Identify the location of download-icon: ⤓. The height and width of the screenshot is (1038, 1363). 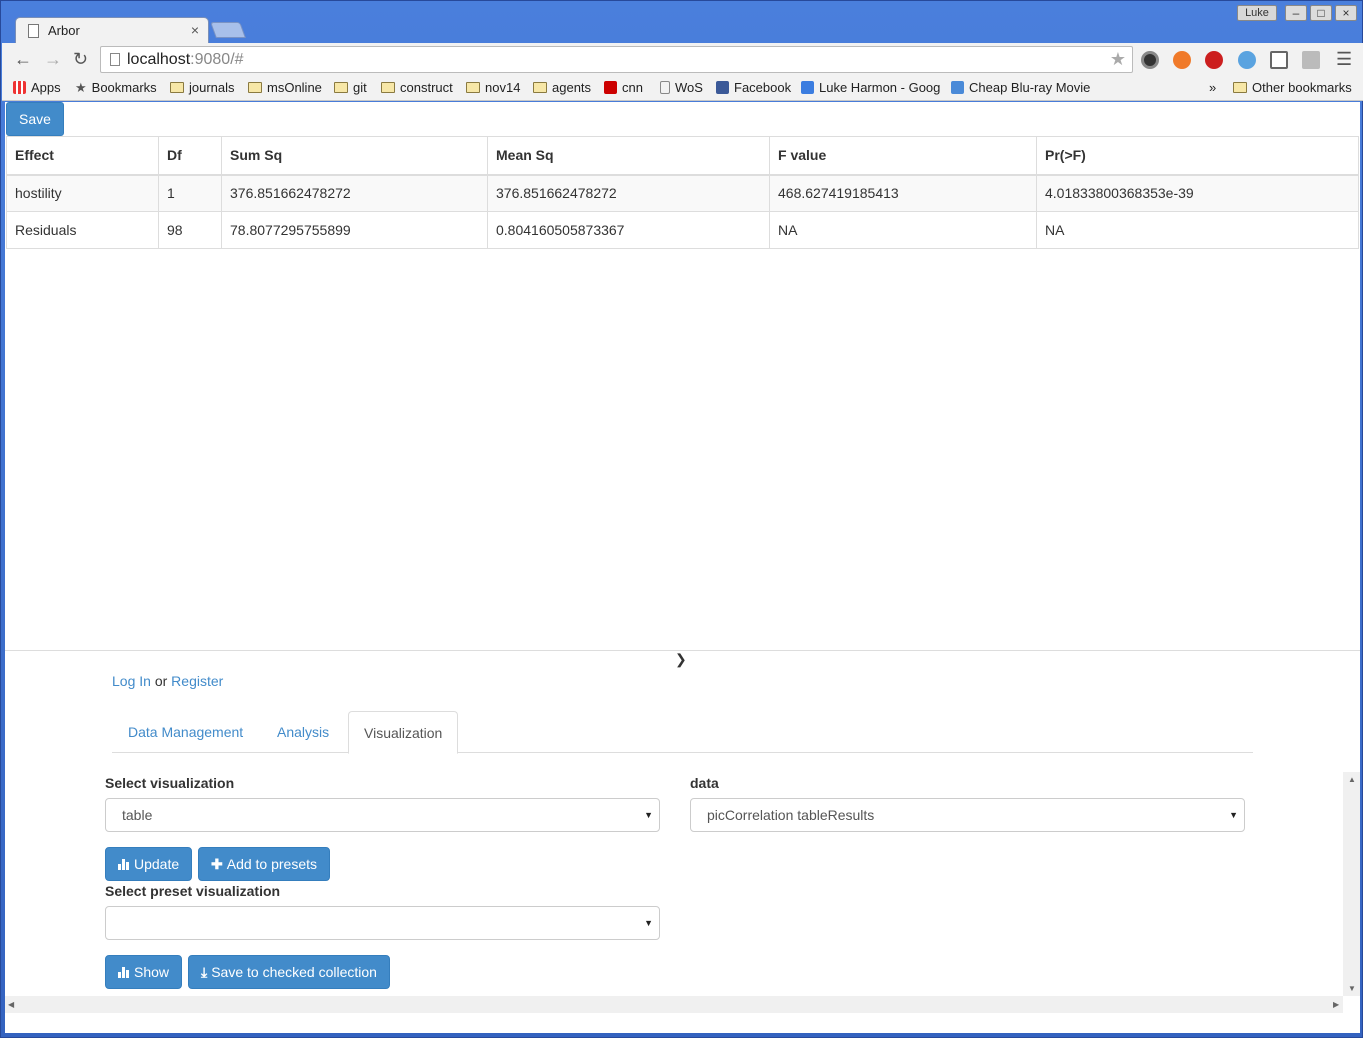
(204, 972).